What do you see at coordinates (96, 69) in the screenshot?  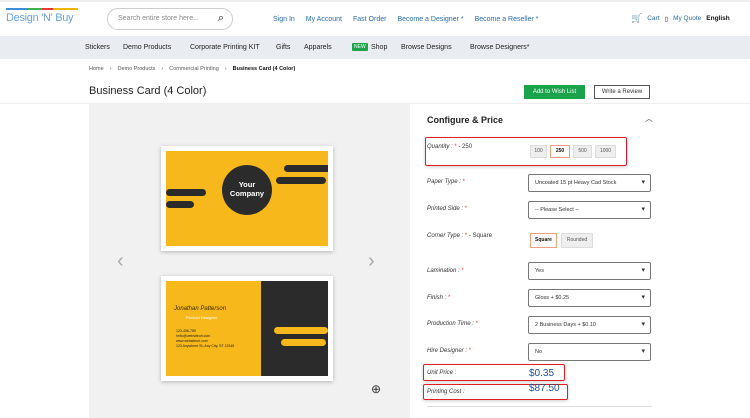 I see `breadcrumb-home: Home` at bounding box center [96, 69].